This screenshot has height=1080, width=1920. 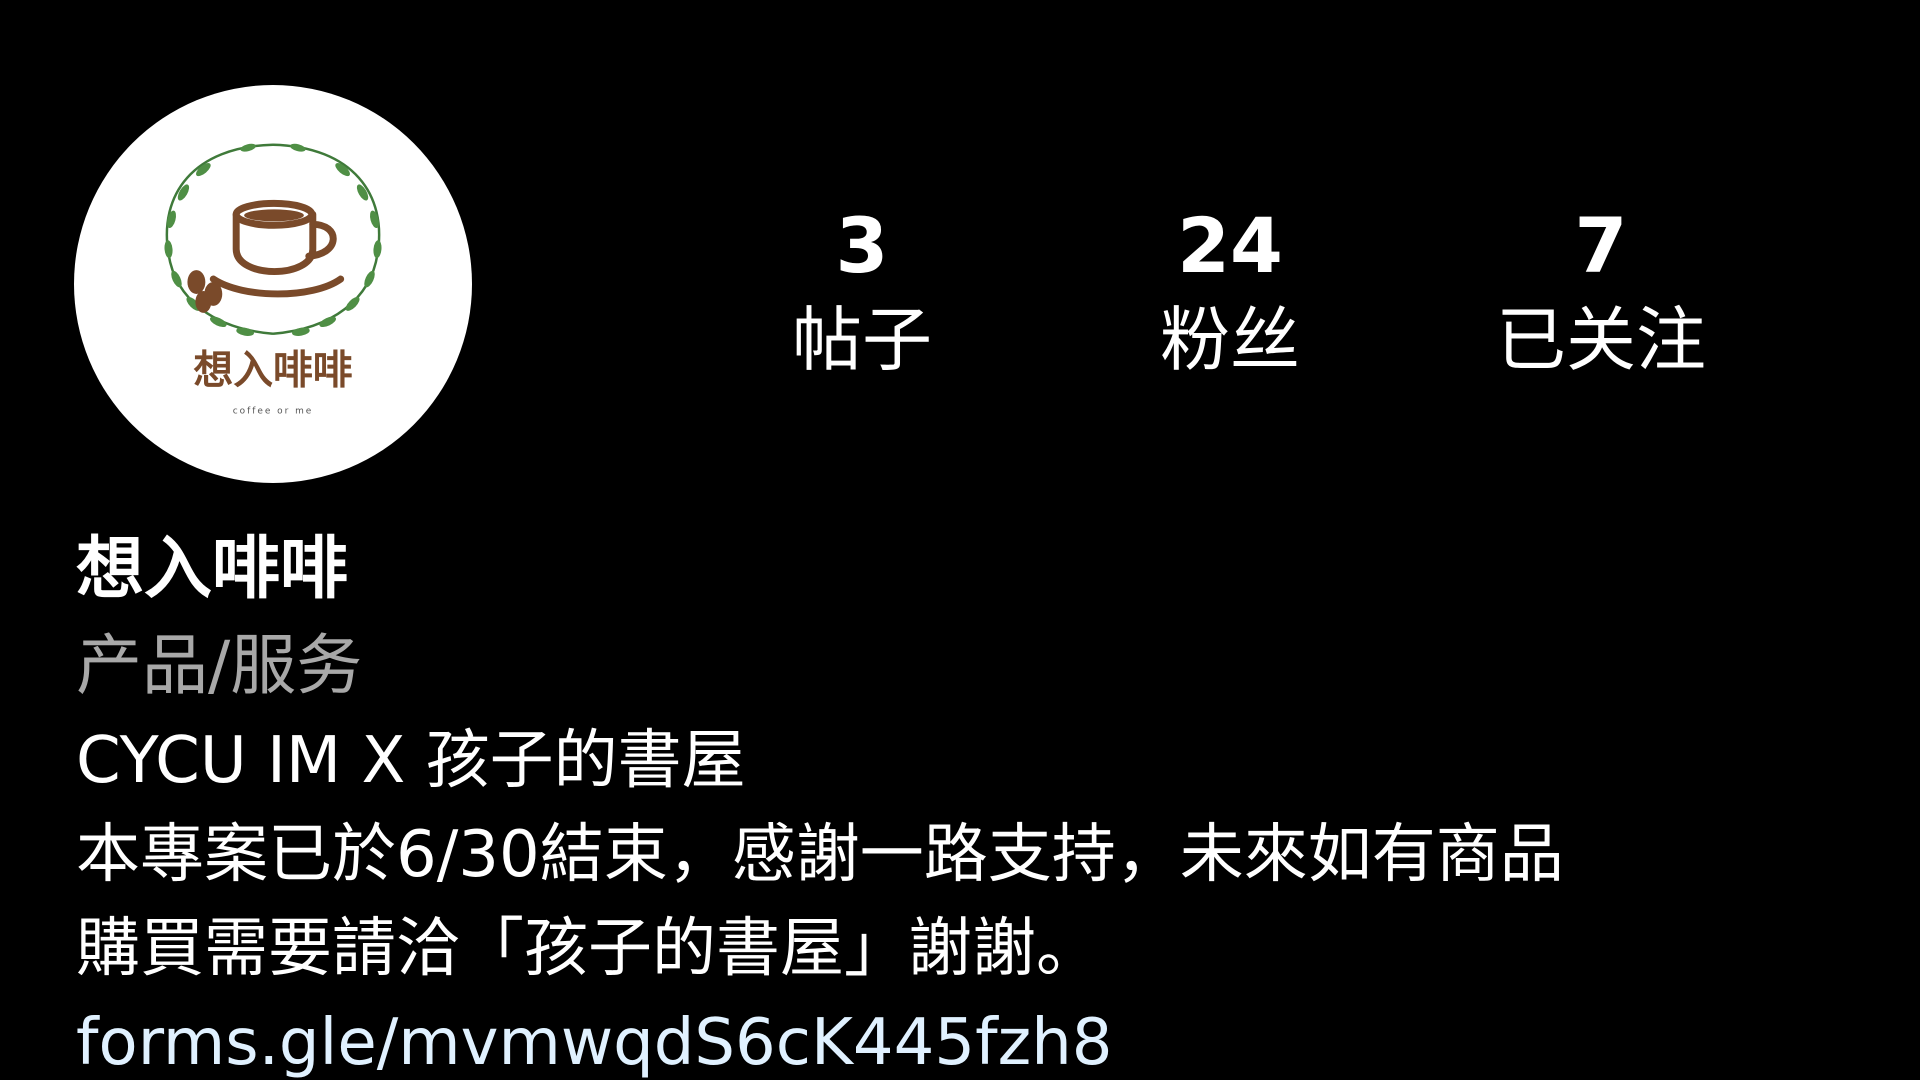 I want to click on posts-stat: 3 帖子, so click(x=862, y=294).